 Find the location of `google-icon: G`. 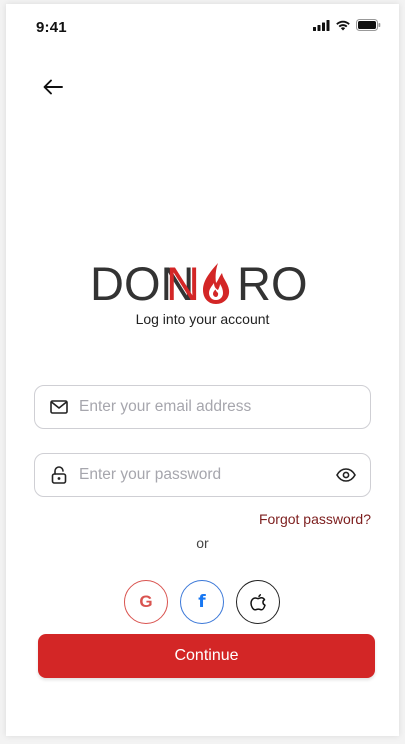

google-icon: G is located at coordinates (146, 601).